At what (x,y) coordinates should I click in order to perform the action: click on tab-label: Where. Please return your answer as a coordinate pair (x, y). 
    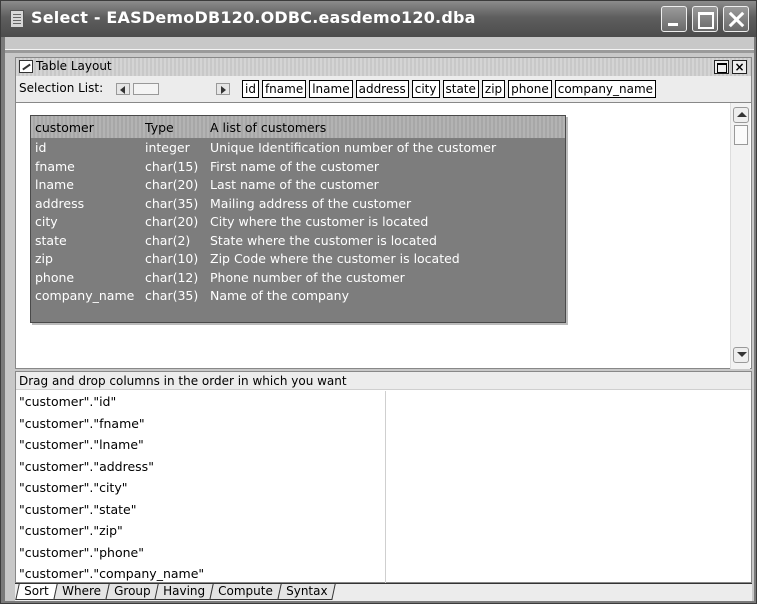
    Looking at the image, I should click on (81, 591).